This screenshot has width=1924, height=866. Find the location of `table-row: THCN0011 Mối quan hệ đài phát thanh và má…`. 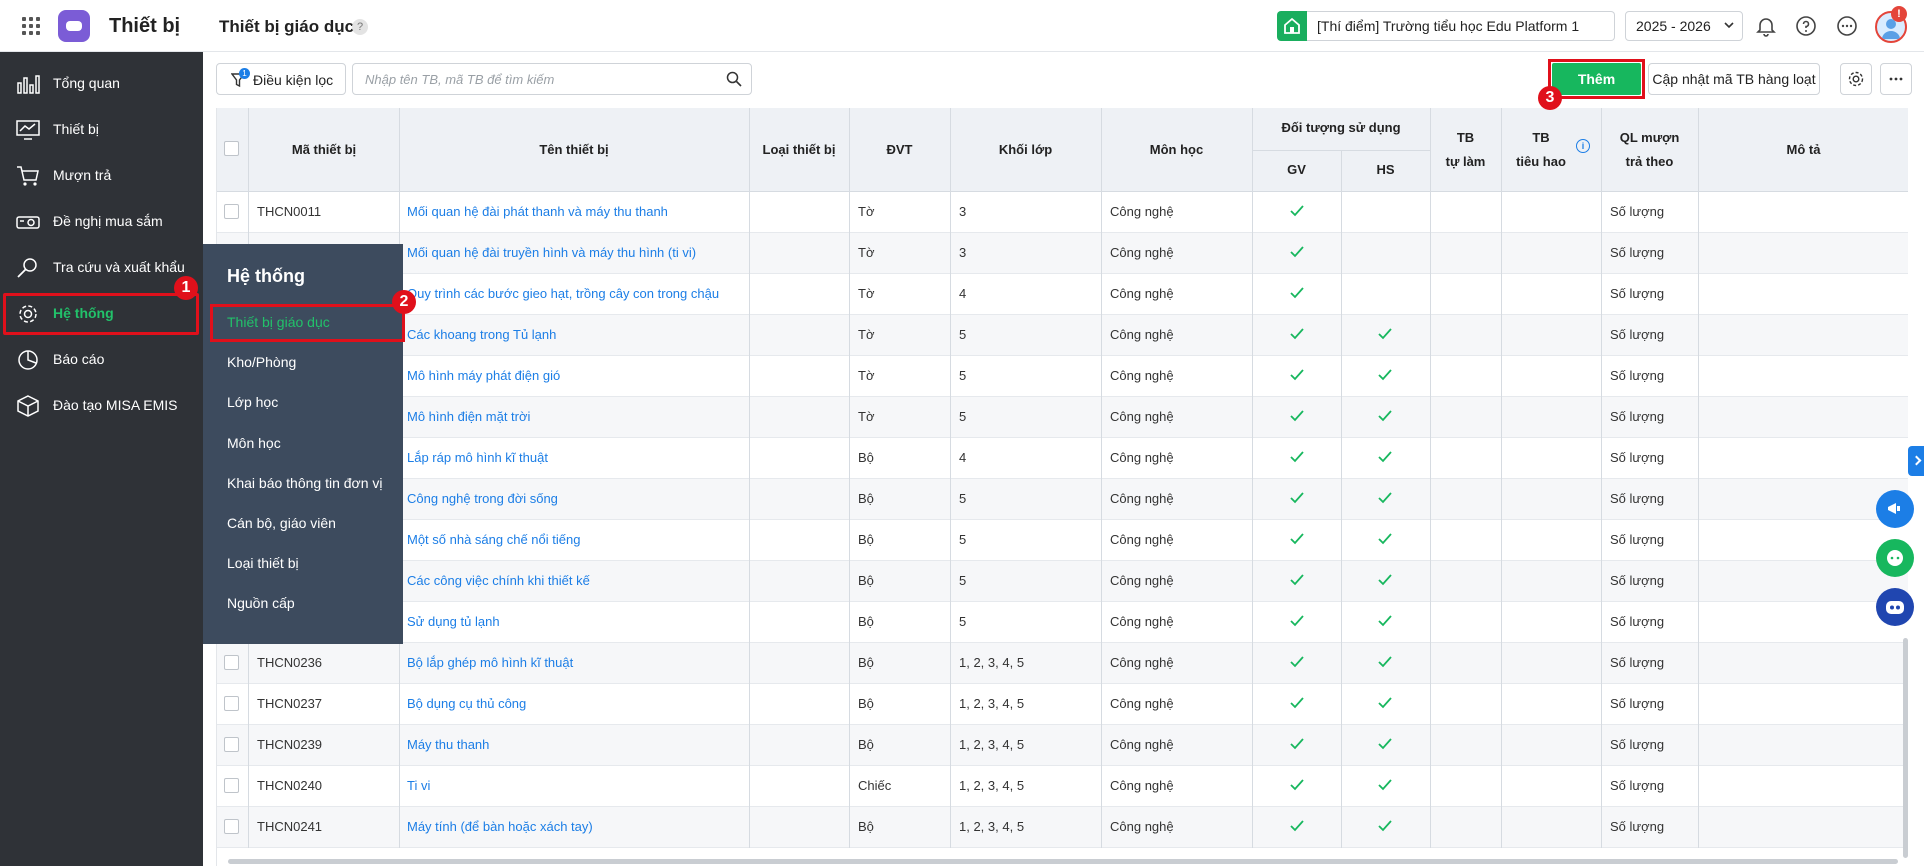

table-row: THCN0011 Mối quan hệ đài phát thanh và má… is located at coordinates (1062, 212).